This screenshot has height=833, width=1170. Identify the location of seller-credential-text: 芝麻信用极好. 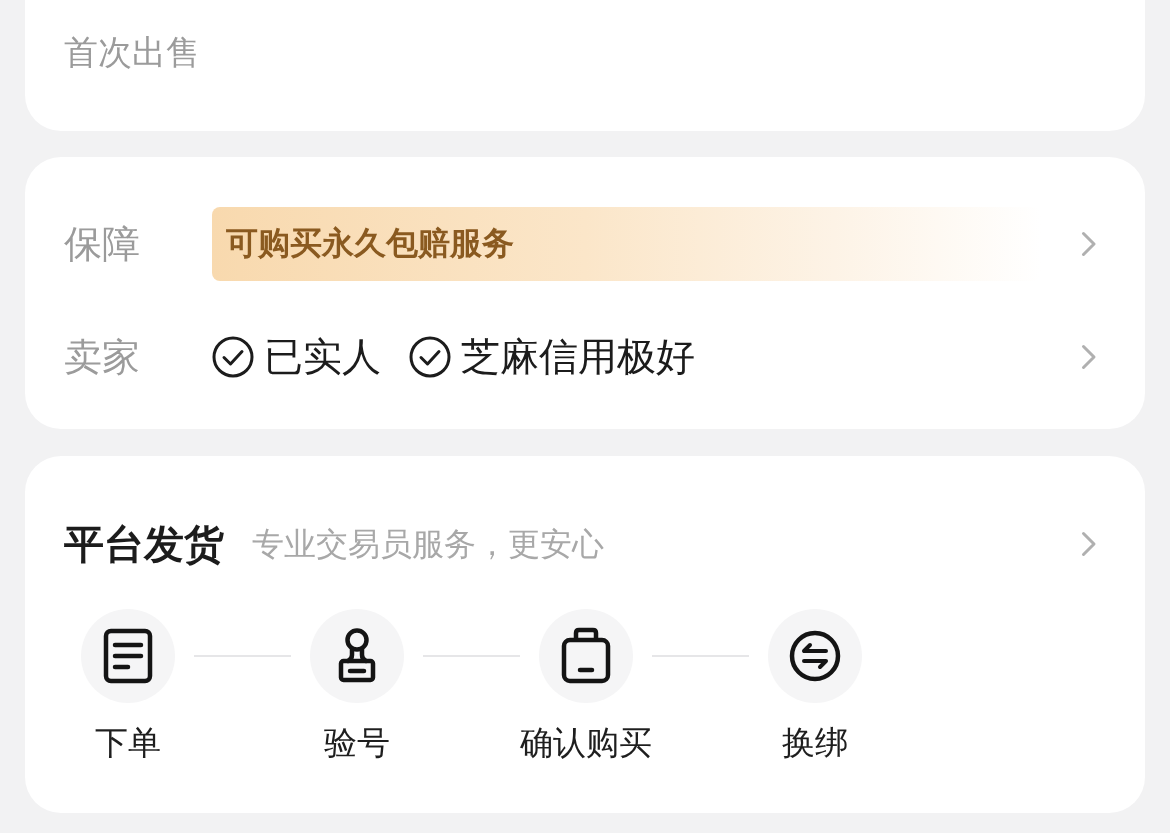
(578, 357).